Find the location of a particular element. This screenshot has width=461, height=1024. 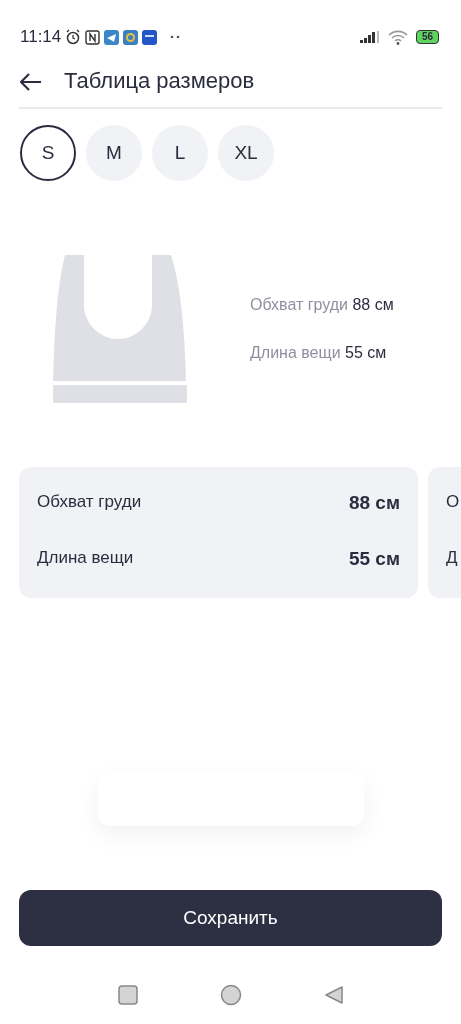

measurement-label: Обхват груди is located at coordinates (89, 502).